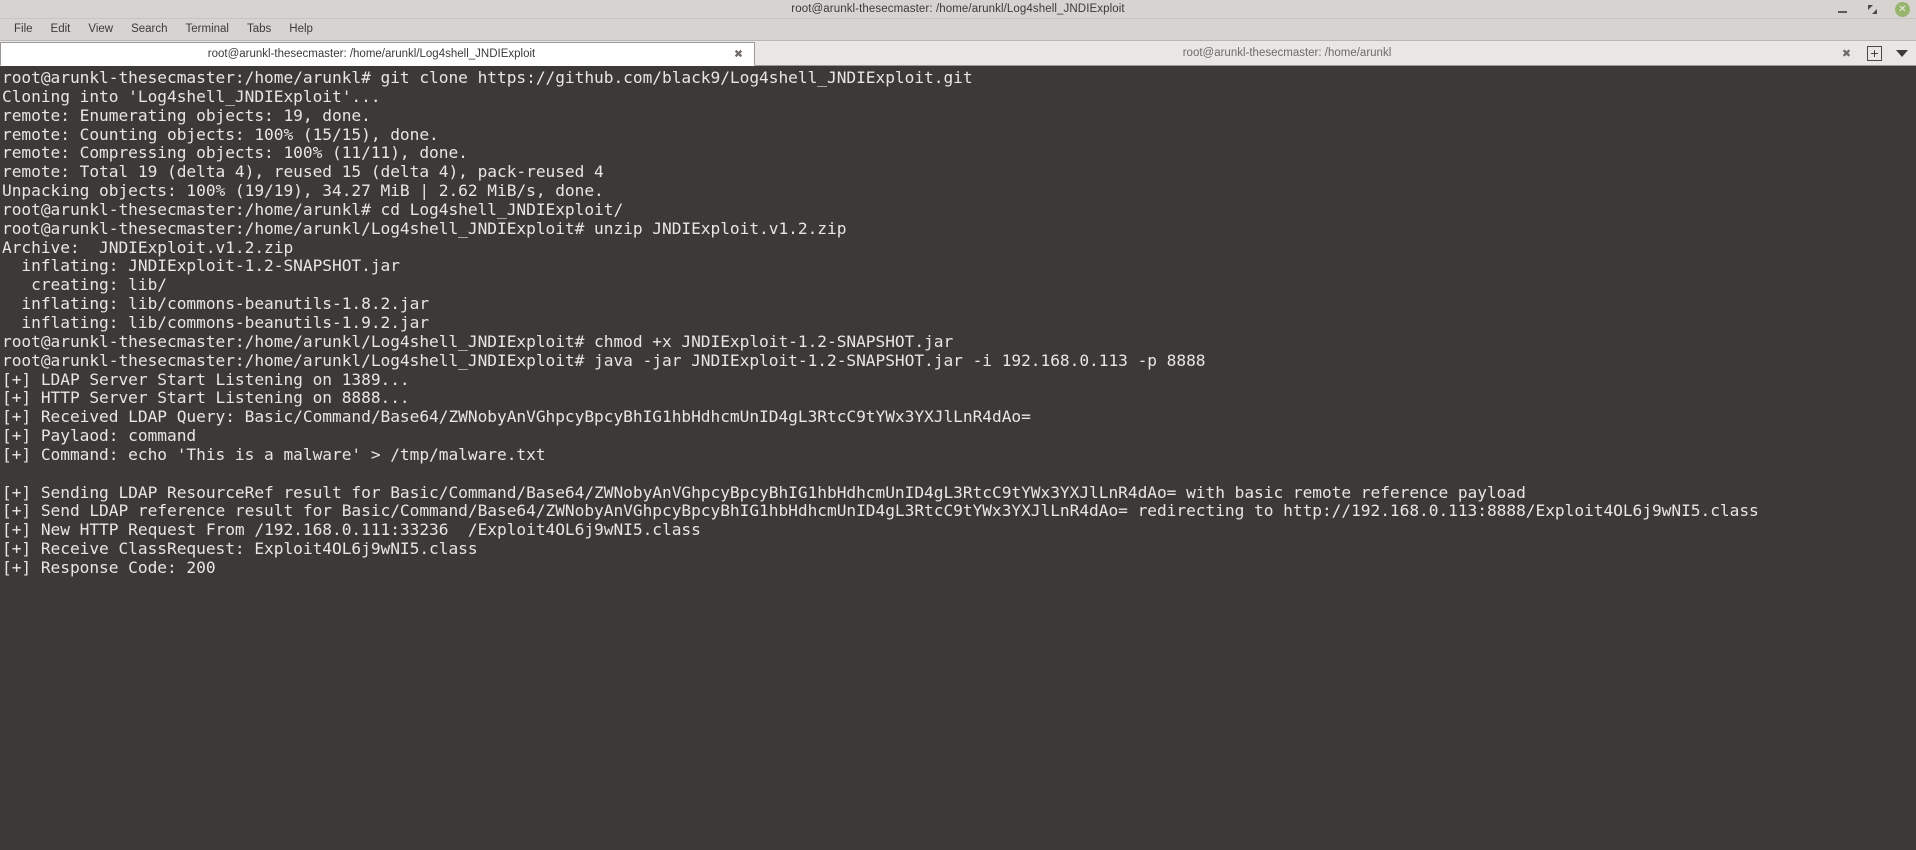 The image size is (1916, 850). Describe the element at coordinates (109, 567) in the screenshot. I see `terminal-line: [+] Response Code: 200` at that location.